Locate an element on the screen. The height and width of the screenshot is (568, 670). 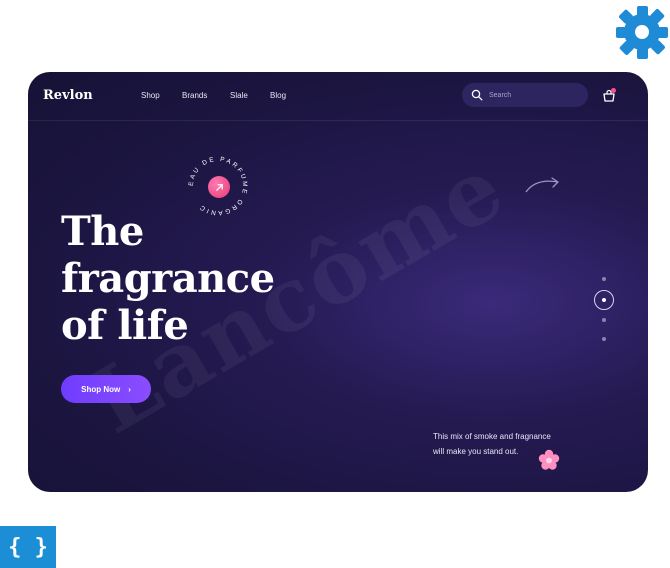
cart-button is located at coordinates (609, 95).